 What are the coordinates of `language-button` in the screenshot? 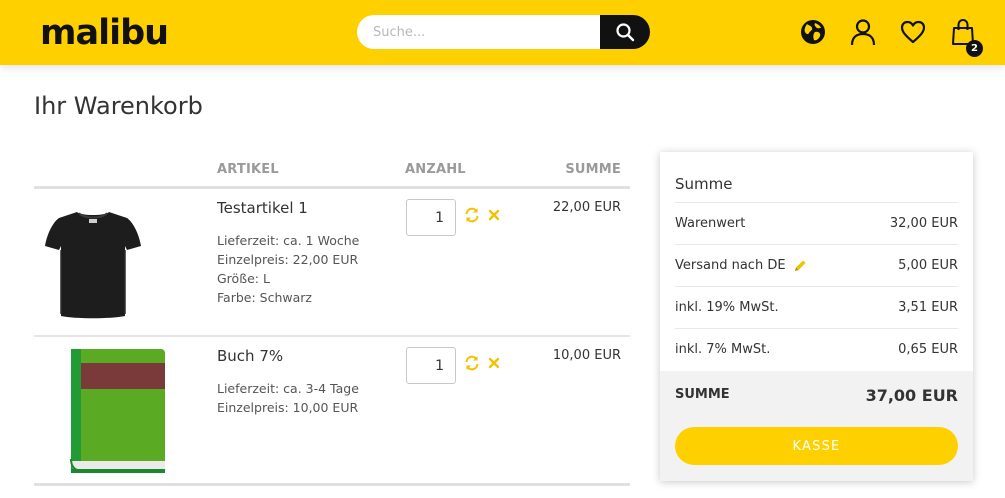 It's located at (813, 32).